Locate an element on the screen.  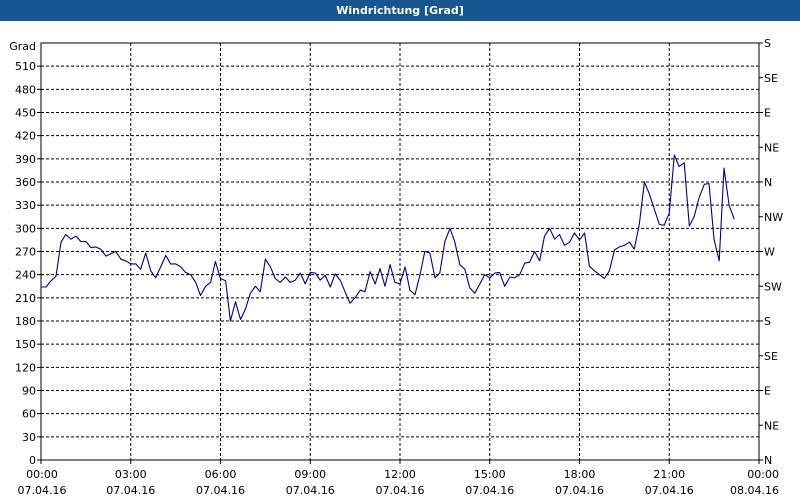
y-tick-label: 210 is located at coordinates (25, 298).